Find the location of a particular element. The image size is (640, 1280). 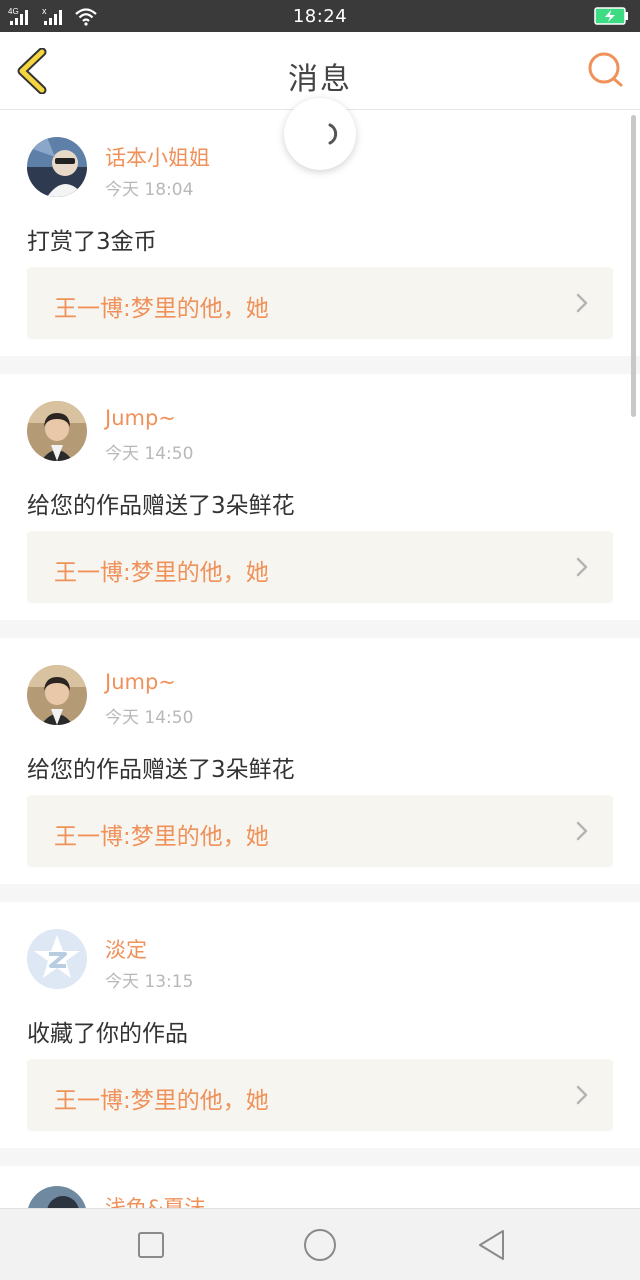

battery-charging-icon is located at coordinates (612, 18).